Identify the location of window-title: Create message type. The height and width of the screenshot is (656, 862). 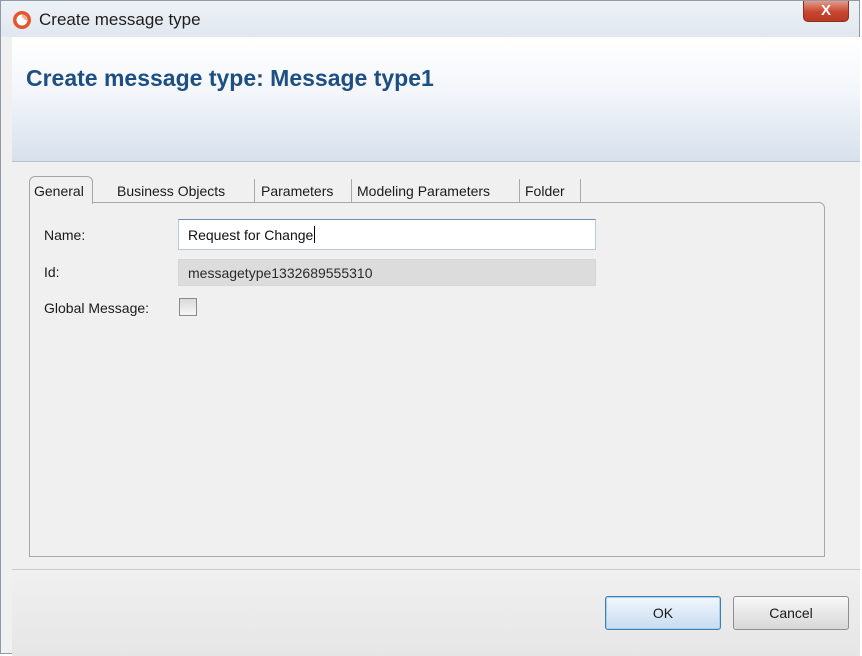
(120, 19).